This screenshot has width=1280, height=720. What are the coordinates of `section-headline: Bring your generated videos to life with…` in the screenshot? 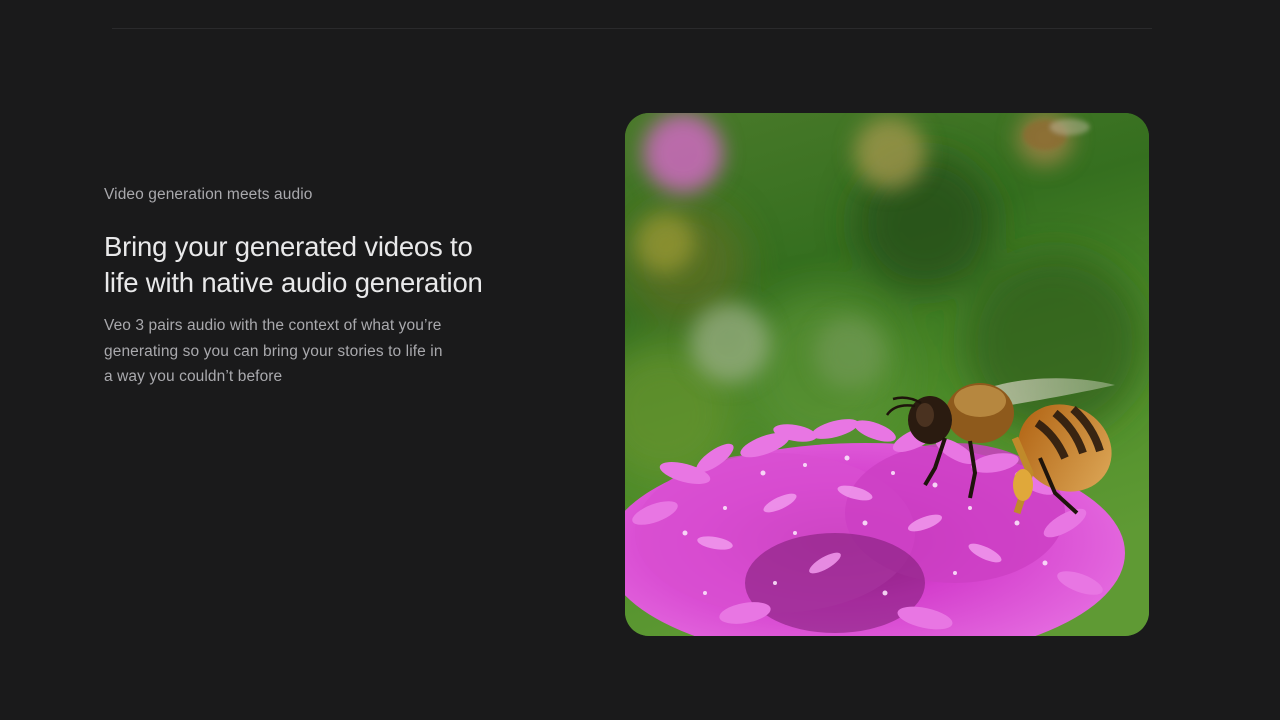 It's located at (293, 264).